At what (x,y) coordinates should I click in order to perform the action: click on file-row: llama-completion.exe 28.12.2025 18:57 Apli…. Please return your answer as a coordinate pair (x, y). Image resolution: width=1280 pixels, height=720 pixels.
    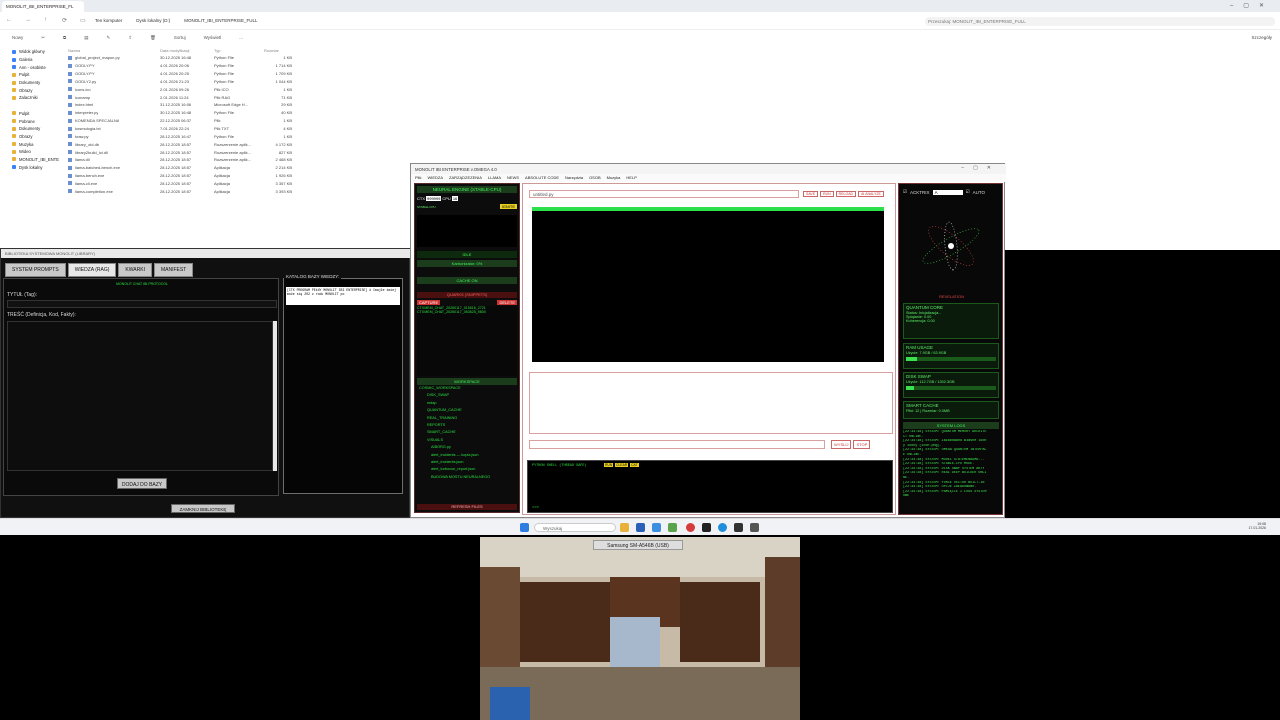
    Looking at the image, I should click on (182, 191).